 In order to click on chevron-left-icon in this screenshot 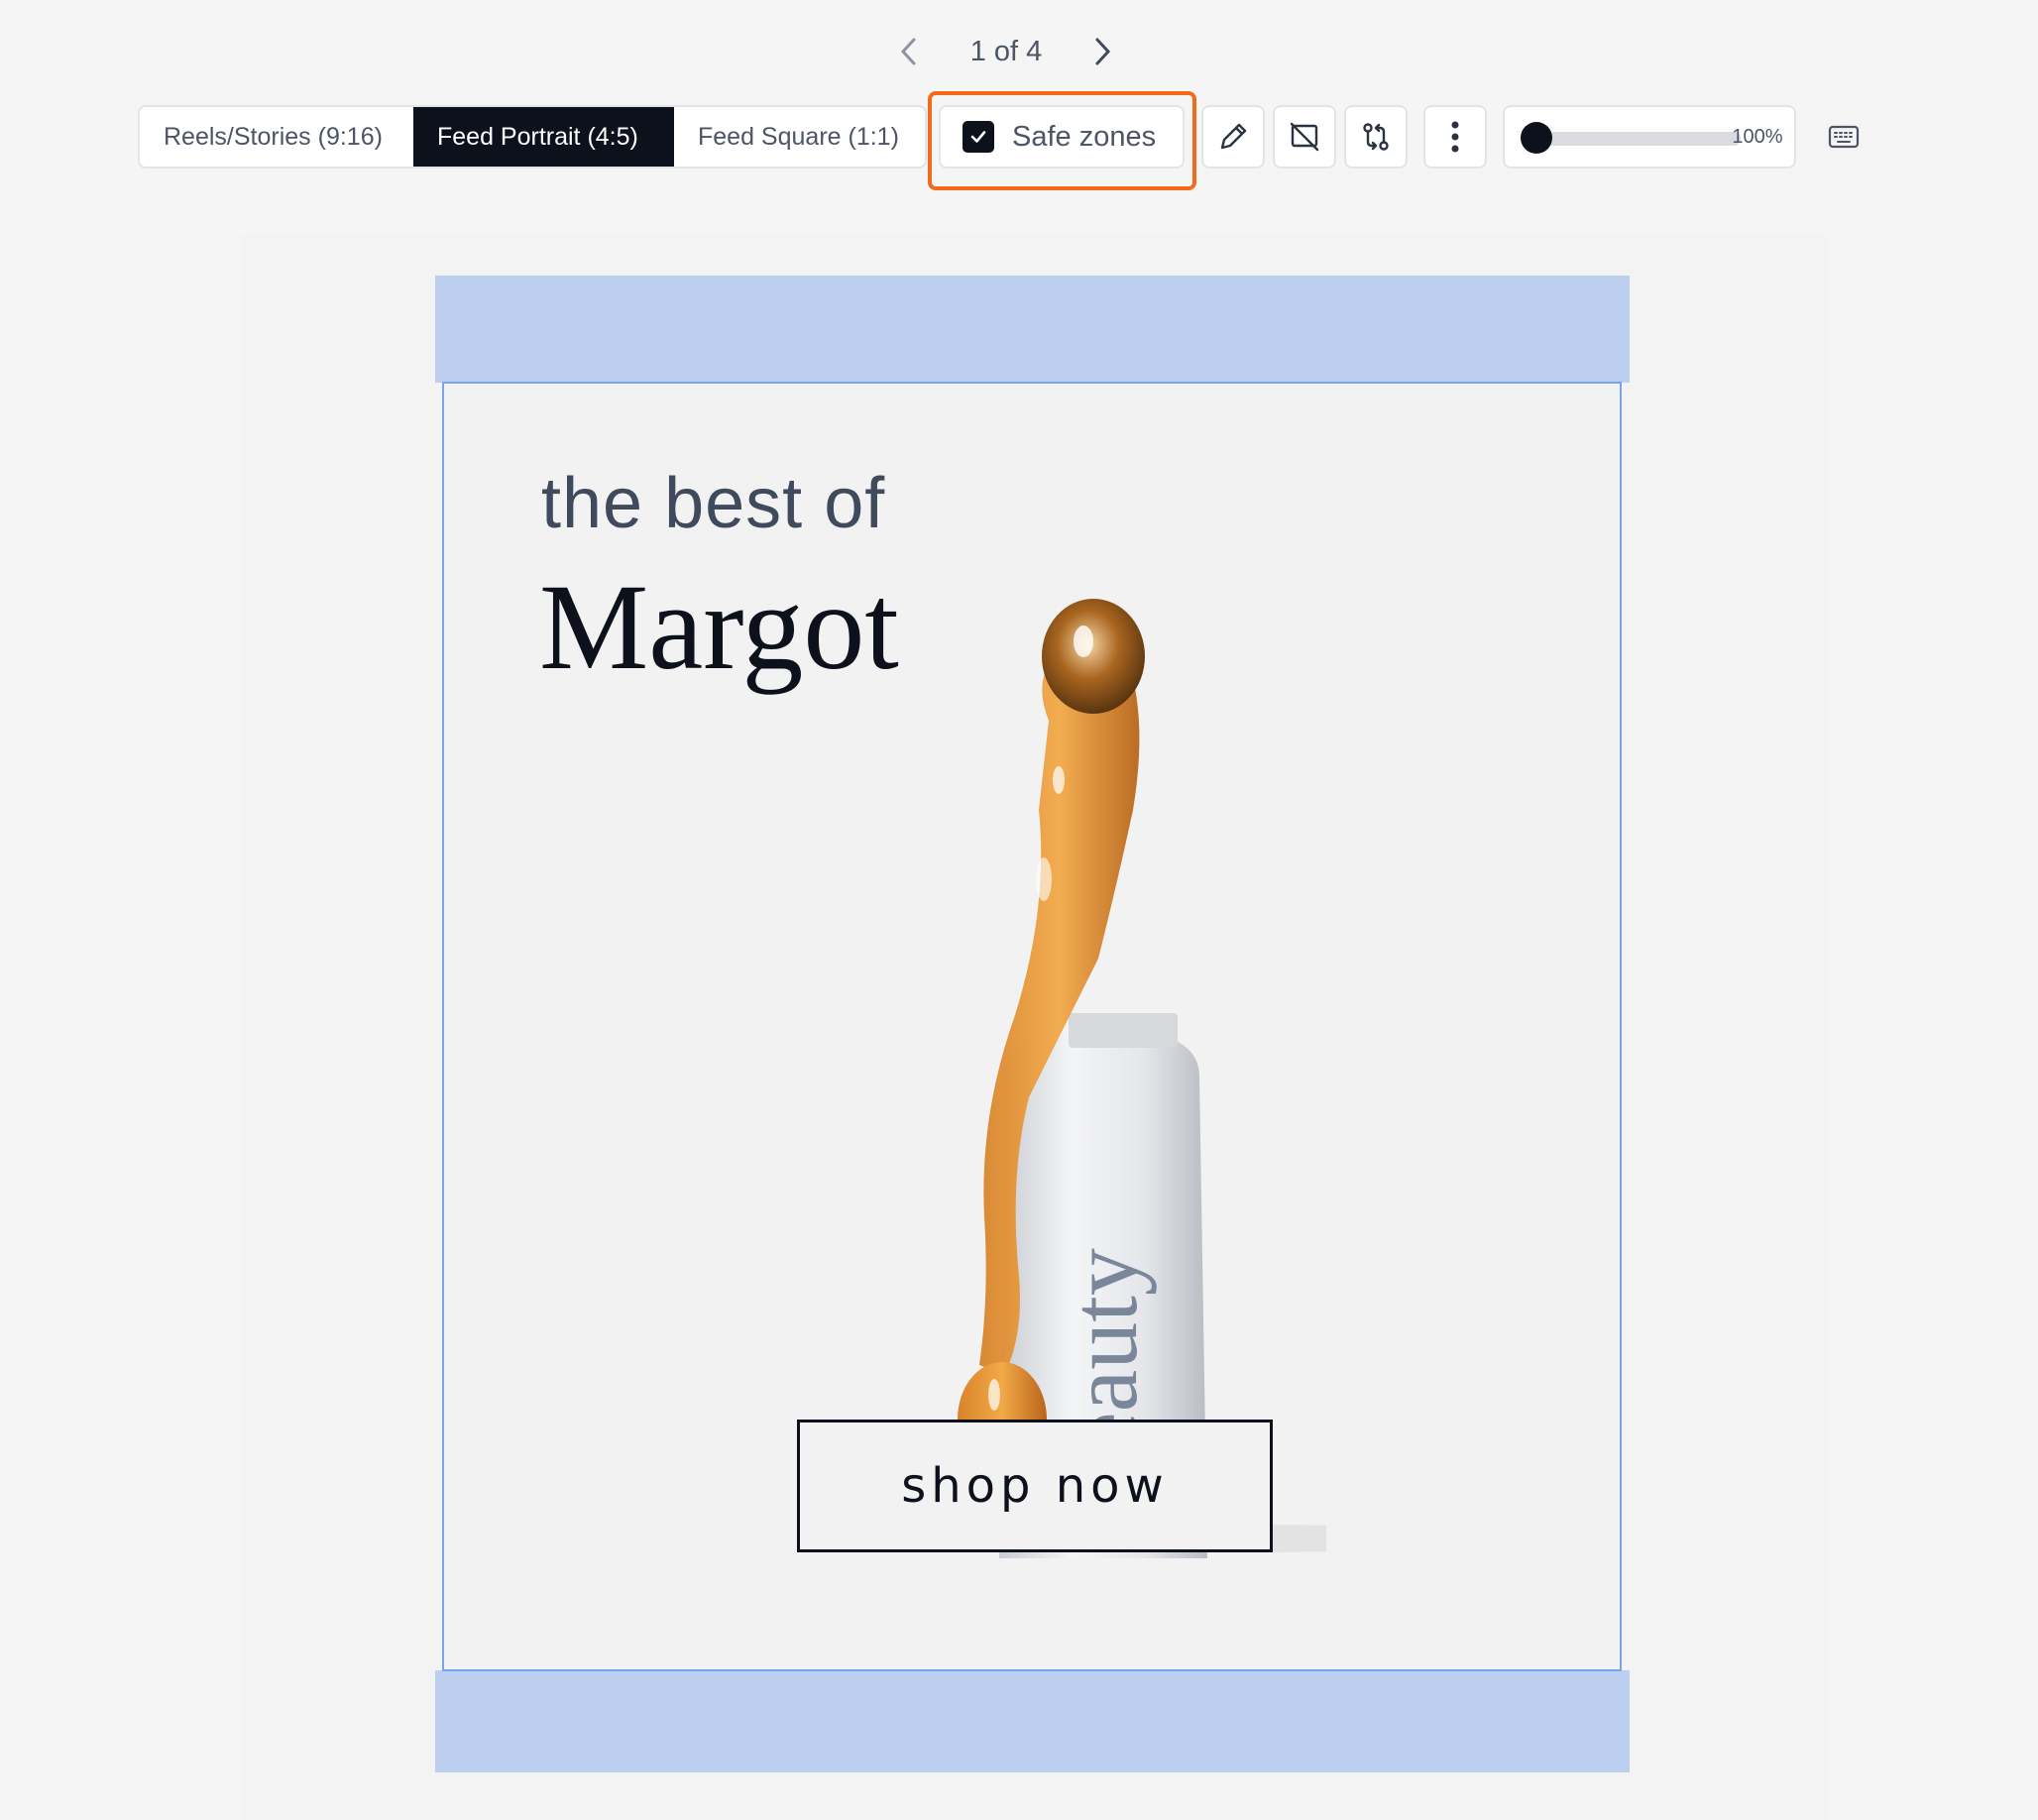, I will do `click(908, 51)`.